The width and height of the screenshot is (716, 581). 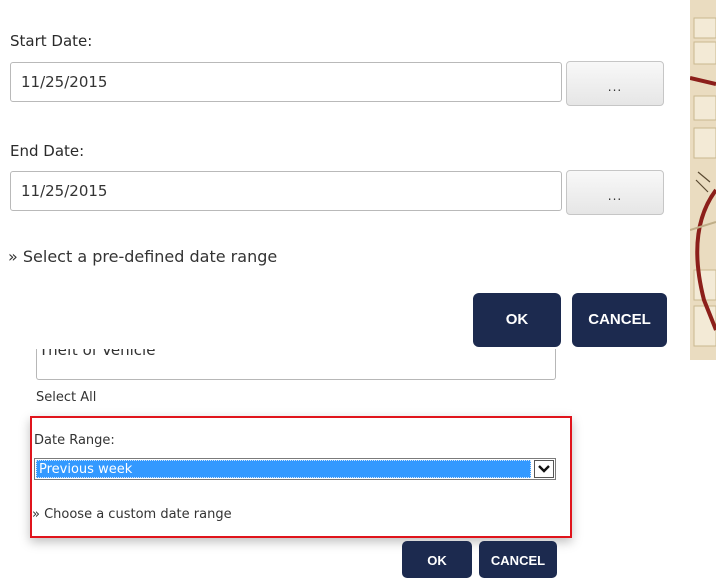 What do you see at coordinates (51, 41) in the screenshot?
I see `start-date-label: Start Date:` at bounding box center [51, 41].